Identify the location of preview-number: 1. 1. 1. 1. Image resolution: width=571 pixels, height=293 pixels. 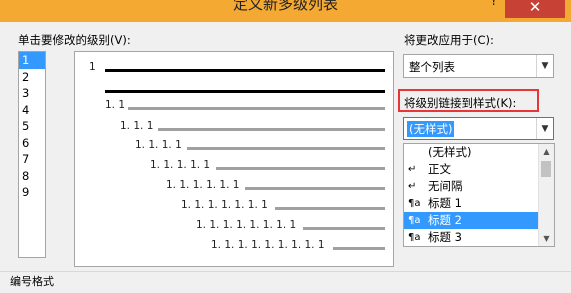
(158, 145).